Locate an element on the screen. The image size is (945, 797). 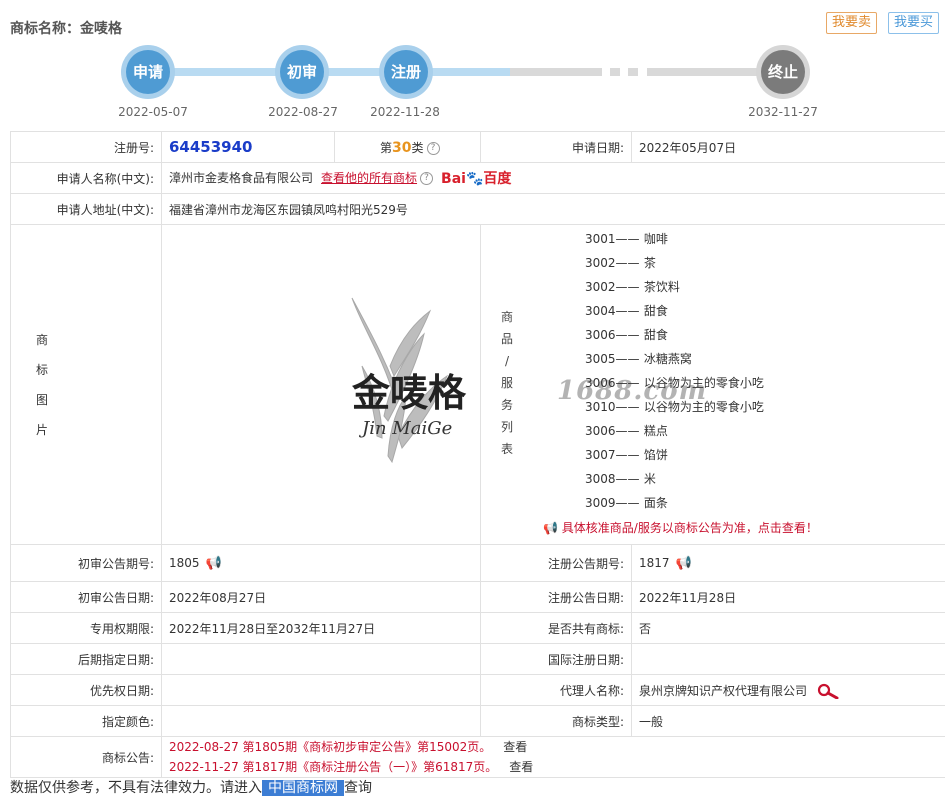
applicant-label: 申请人名称(中文): is located at coordinates (86, 178).